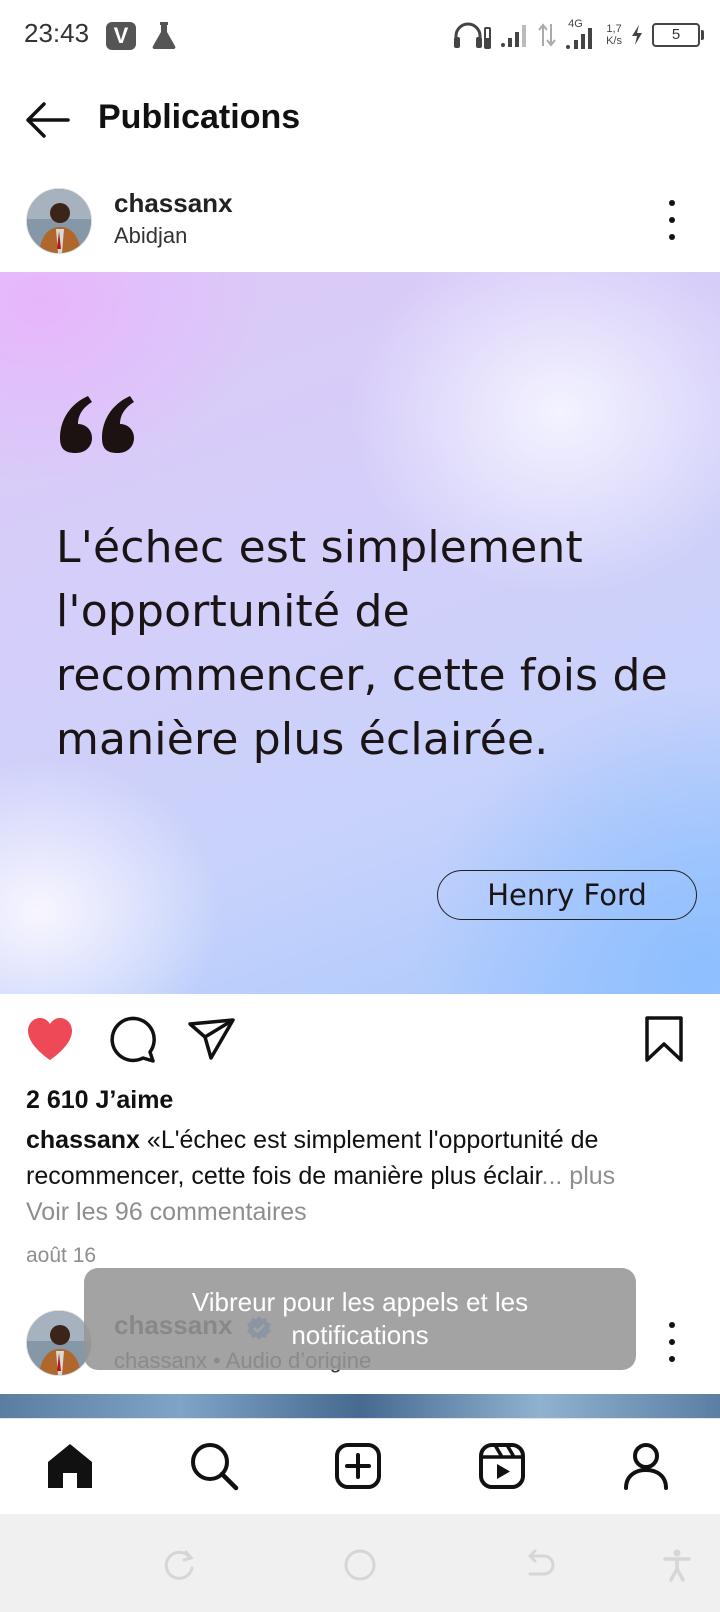 The height and width of the screenshot is (1612, 720). I want to click on home-icon, so click(70, 1466).